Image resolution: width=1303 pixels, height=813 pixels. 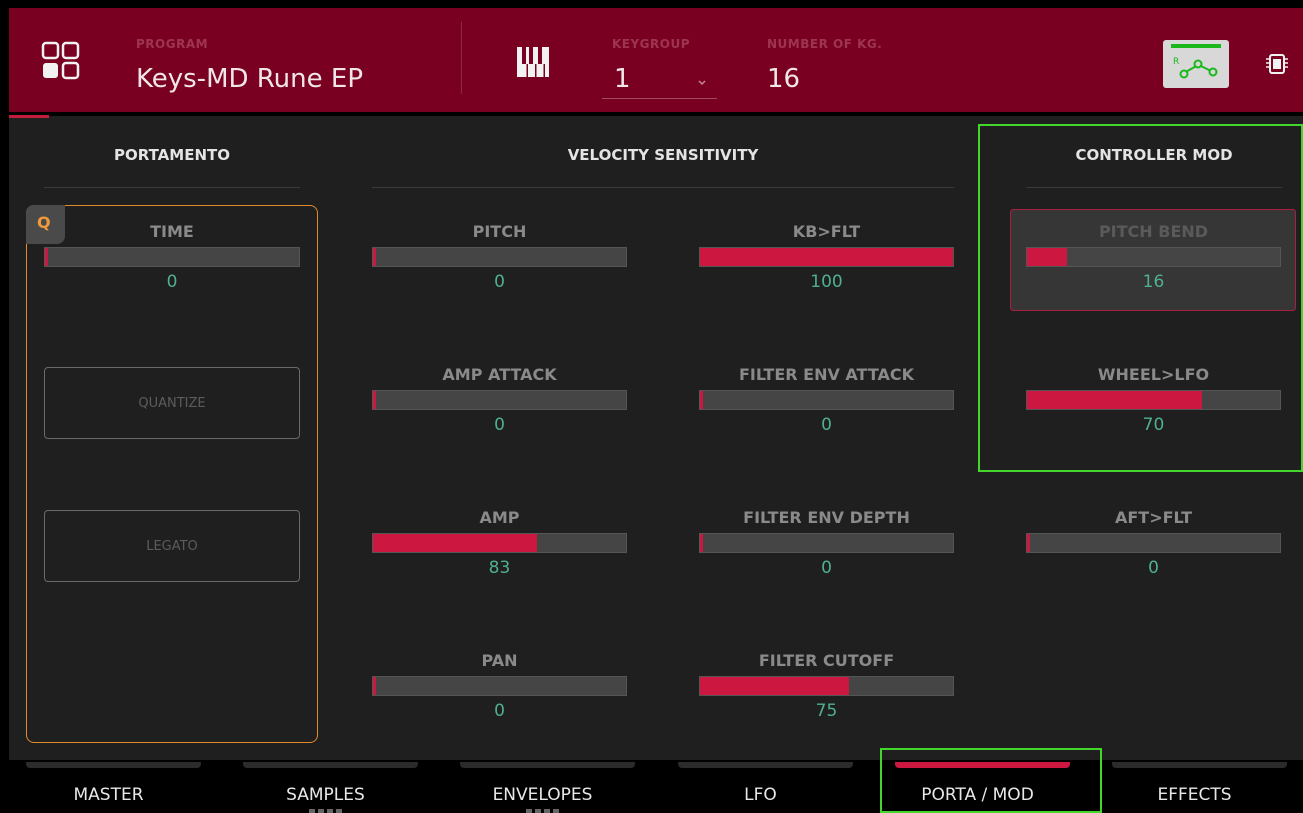 What do you see at coordinates (455, 543) in the screenshot?
I see `amp-fill` at bounding box center [455, 543].